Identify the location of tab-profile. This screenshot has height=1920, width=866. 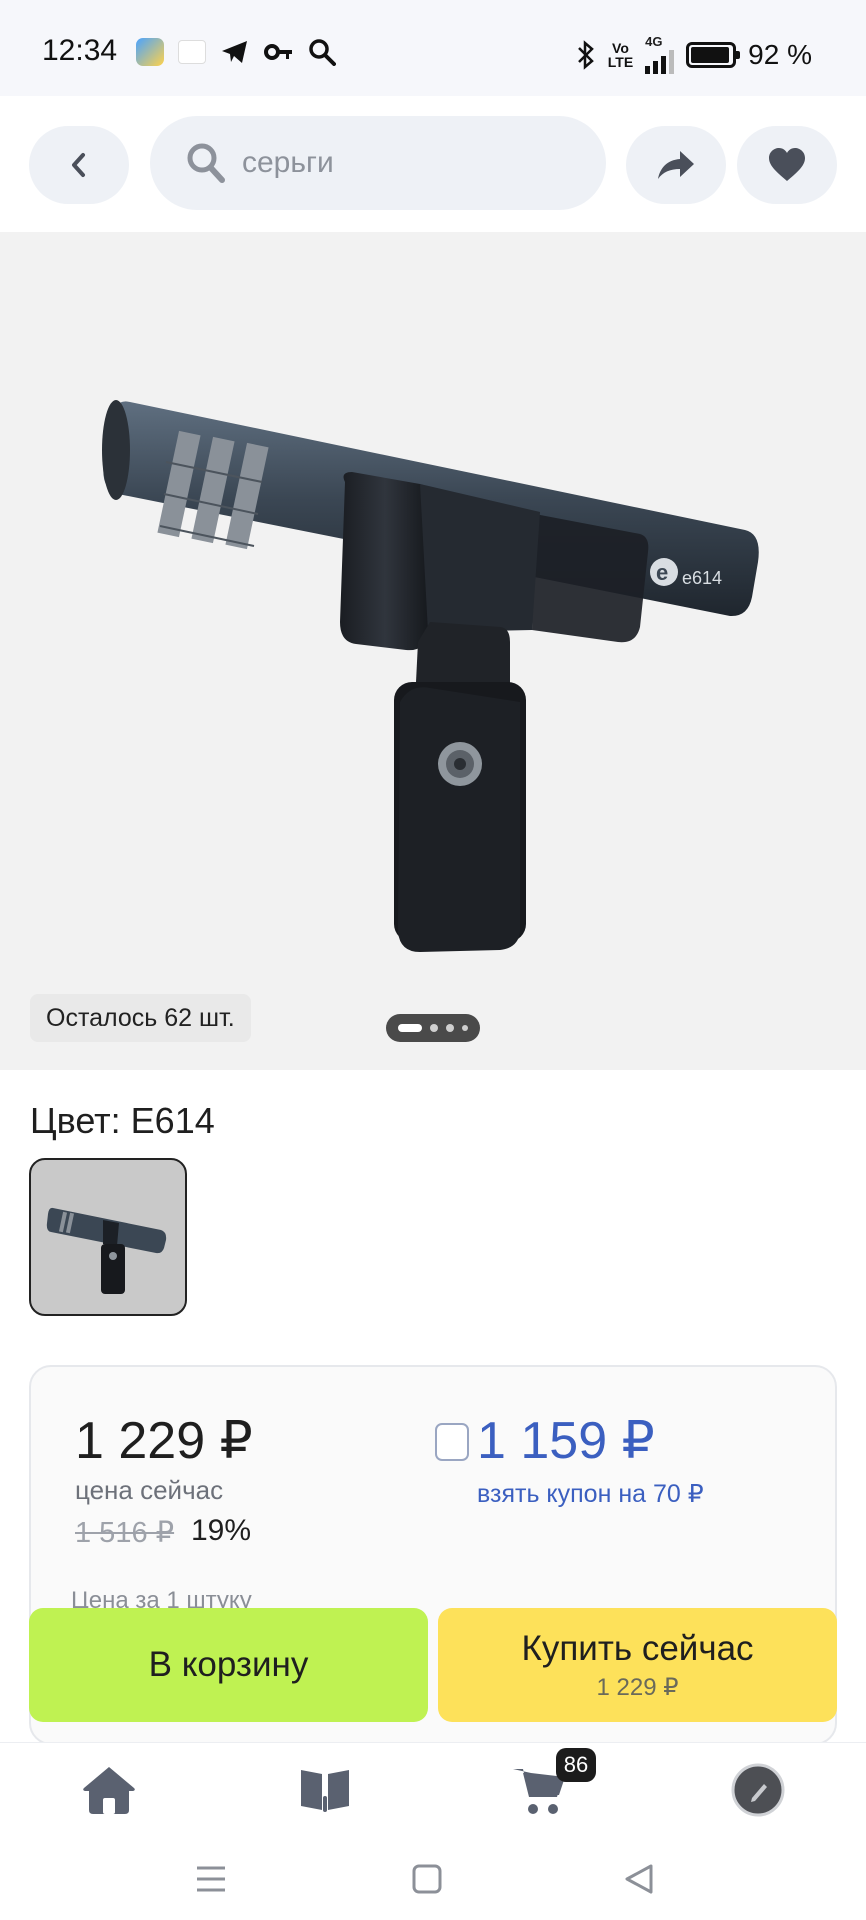
(758, 1790).